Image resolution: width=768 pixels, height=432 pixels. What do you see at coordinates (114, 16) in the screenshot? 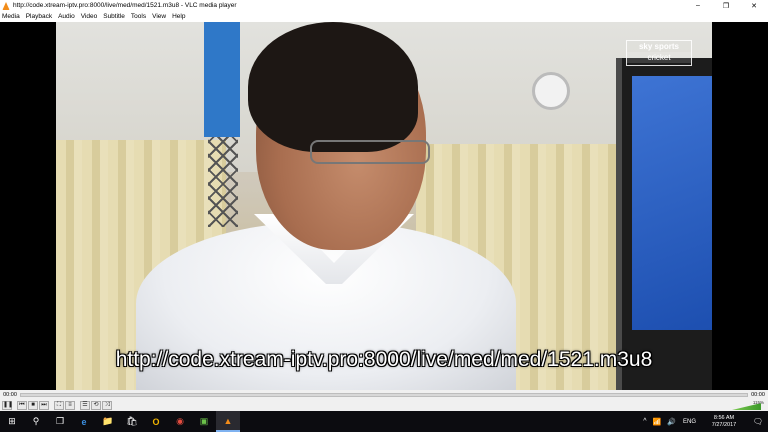
I see `menu-subtitle: Subtitle` at bounding box center [114, 16].